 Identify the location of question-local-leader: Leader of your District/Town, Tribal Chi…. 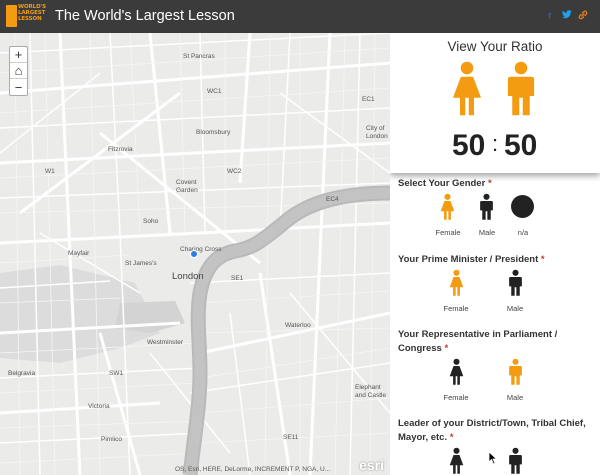
(496, 431).